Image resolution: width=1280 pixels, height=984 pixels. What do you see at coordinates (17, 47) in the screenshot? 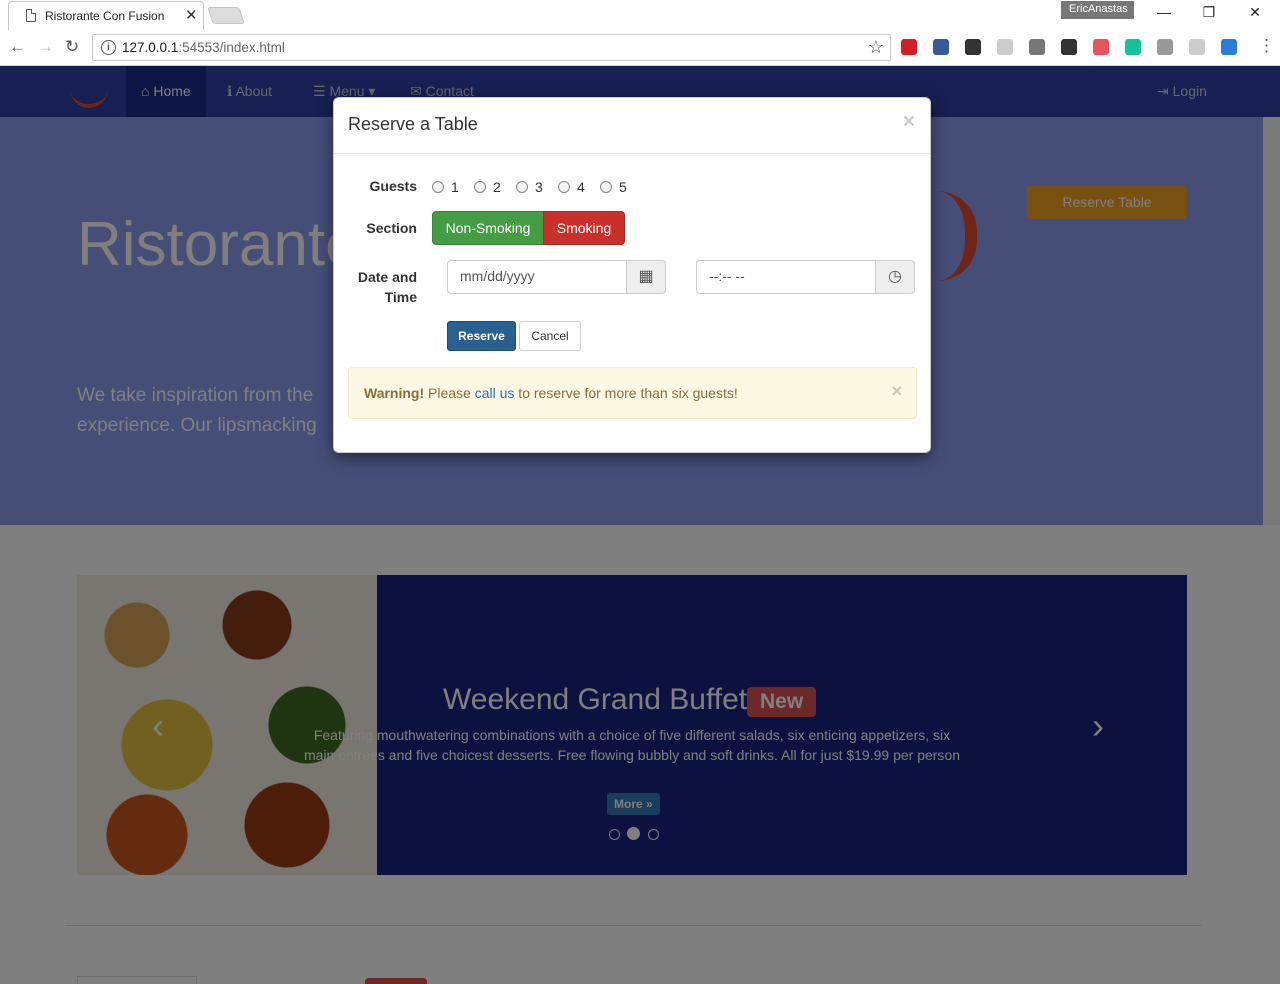
I see `back-icon: ←` at bounding box center [17, 47].